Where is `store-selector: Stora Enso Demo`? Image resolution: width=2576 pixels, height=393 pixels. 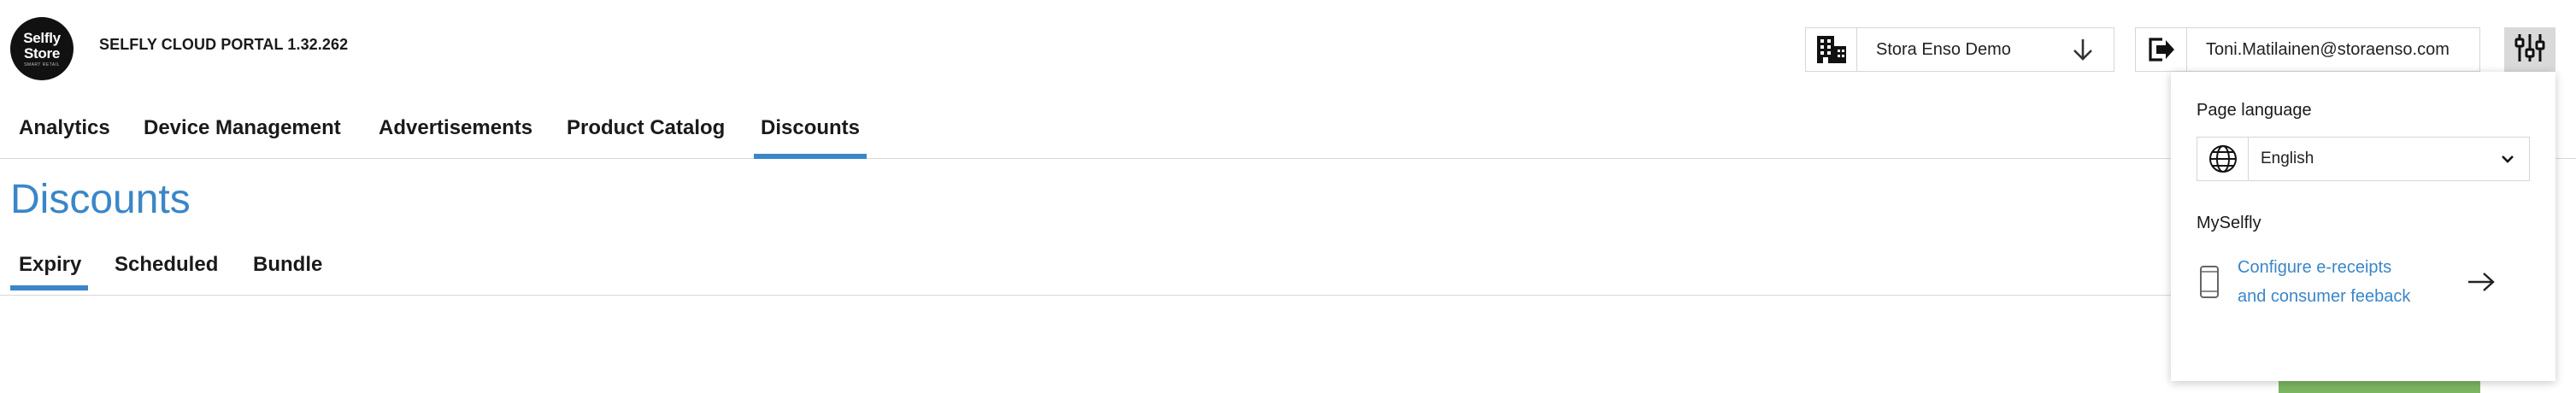 store-selector: Stora Enso Demo is located at coordinates (1959, 49).